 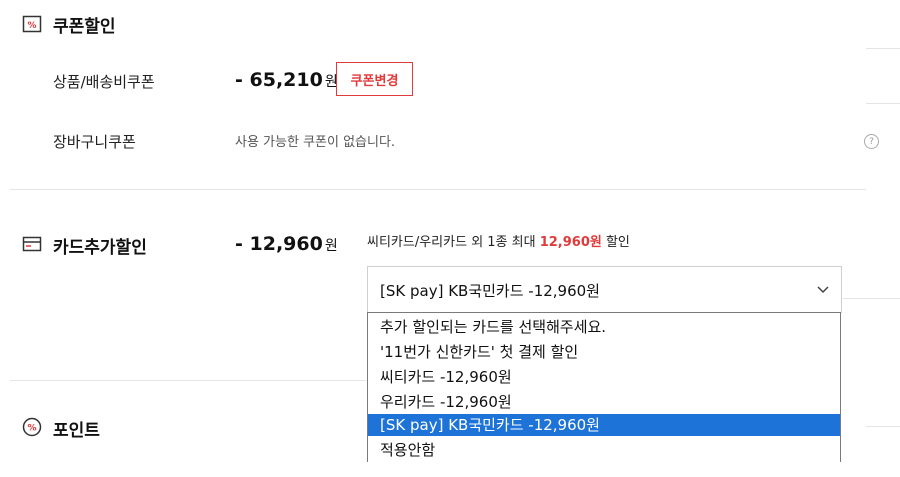 I want to click on card-desc-highlight: 12,960원, so click(x=570, y=242).